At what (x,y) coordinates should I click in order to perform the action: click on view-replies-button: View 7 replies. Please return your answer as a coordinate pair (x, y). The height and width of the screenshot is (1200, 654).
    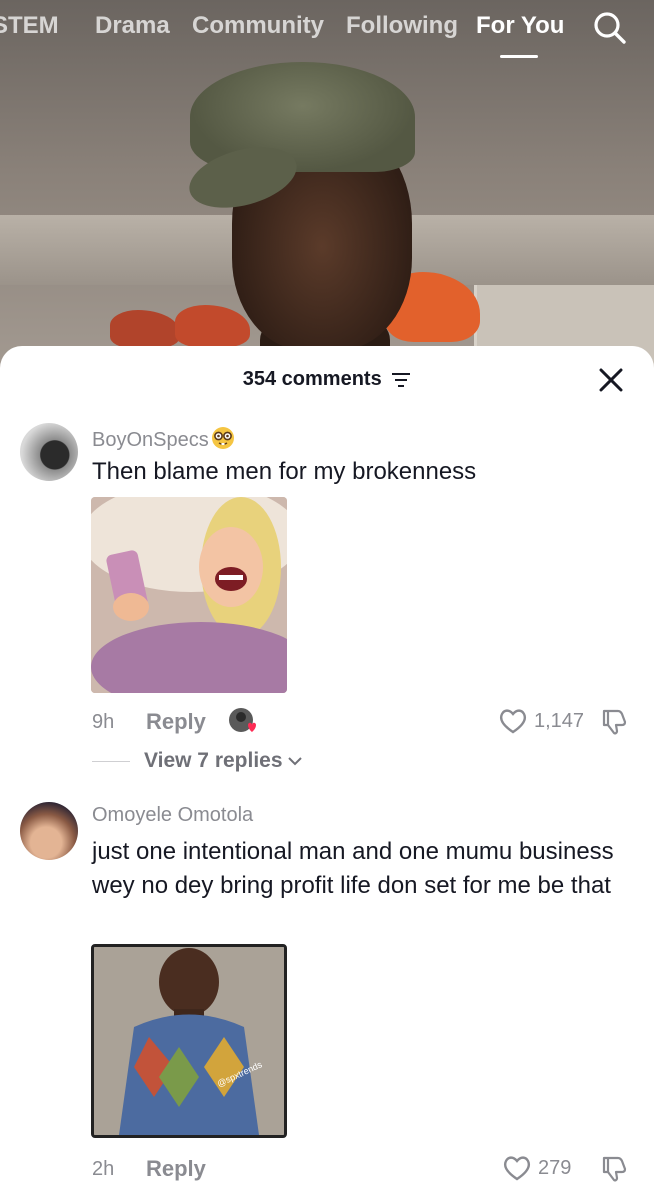
    Looking at the image, I should click on (197, 761).